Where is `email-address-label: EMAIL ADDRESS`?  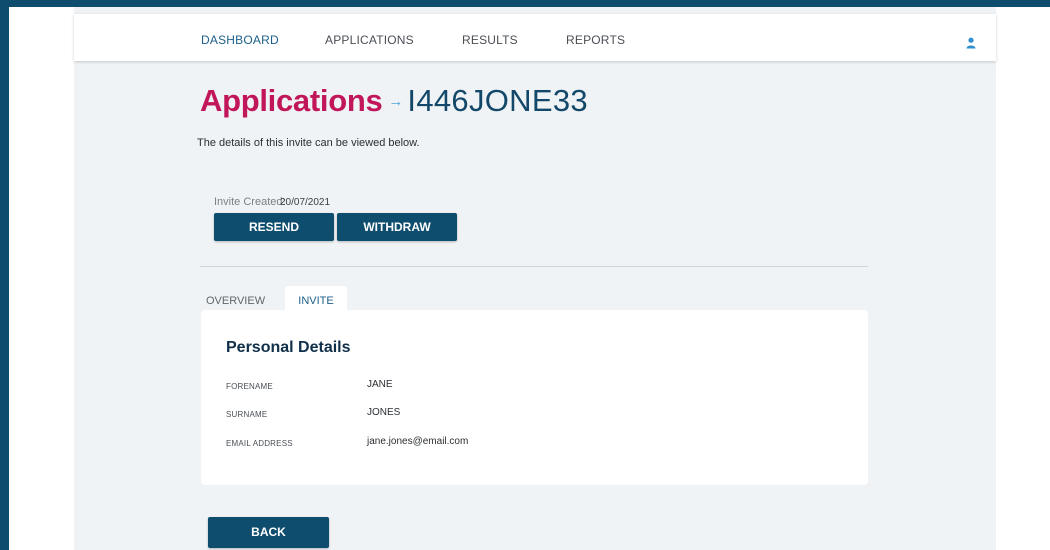 email-address-label: EMAIL ADDRESS is located at coordinates (259, 443).